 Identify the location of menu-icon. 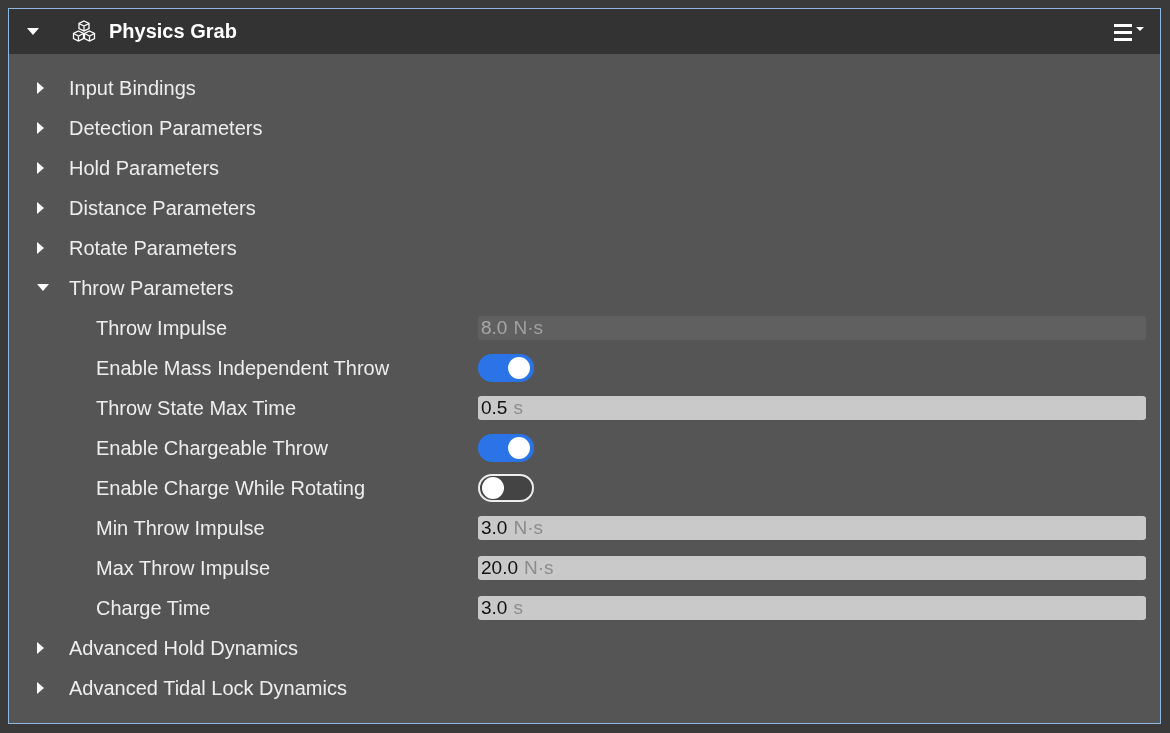
(1130, 31).